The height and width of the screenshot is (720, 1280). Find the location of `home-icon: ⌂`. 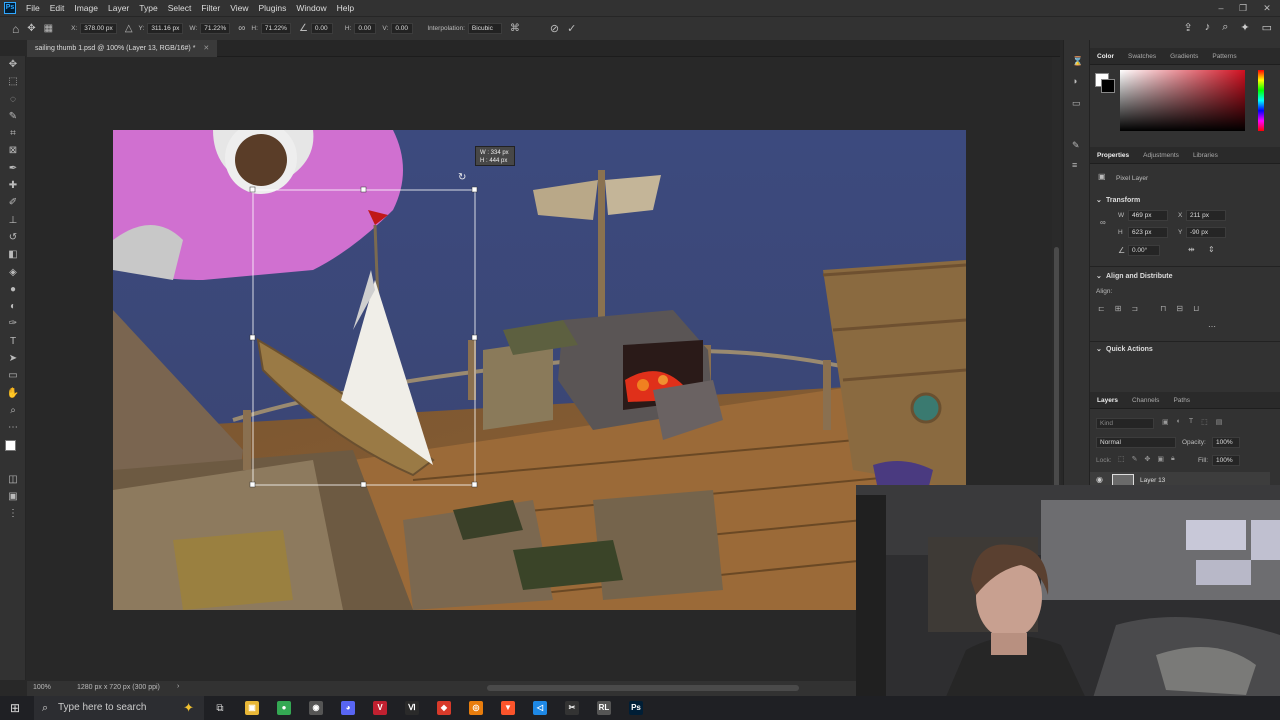

home-icon: ⌂ is located at coordinates (15, 29).